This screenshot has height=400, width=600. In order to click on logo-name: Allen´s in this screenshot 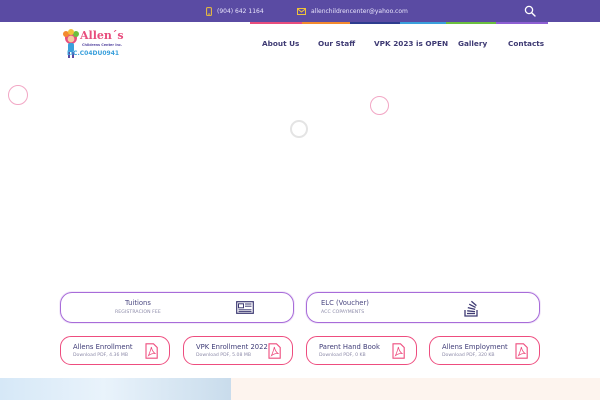, I will do `click(102, 35)`.